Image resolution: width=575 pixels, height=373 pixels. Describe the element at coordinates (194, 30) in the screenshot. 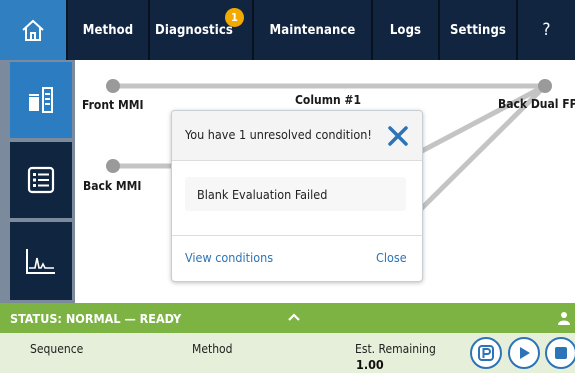

I see `tab-diagnostics-label: Diagnostics` at that location.